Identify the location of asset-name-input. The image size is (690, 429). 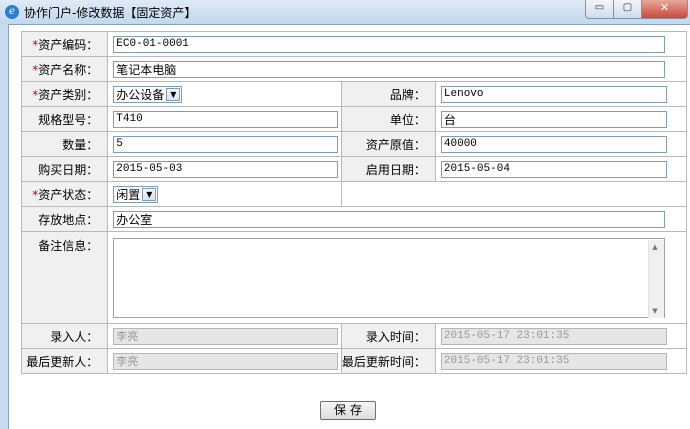
(389, 69).